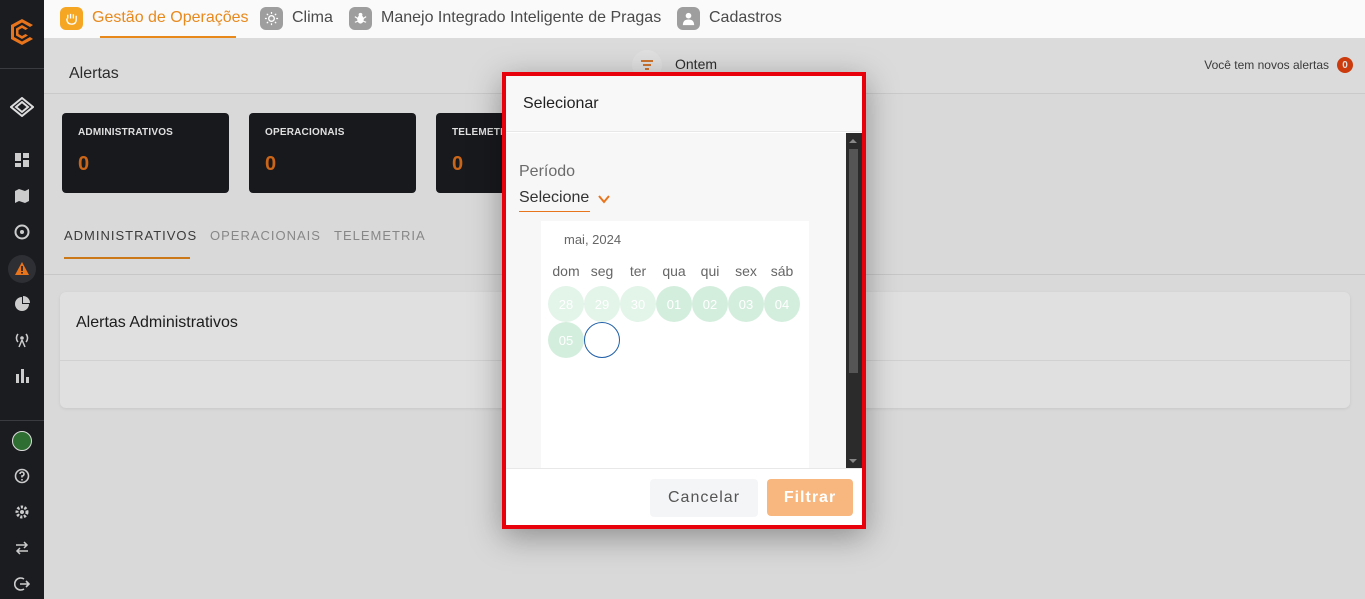 The width and height of the screenshot is (1365, 599). Describe the element at coordinates (602, 271) in the screenshot. I see `calendar-weekday: seg` at that location.